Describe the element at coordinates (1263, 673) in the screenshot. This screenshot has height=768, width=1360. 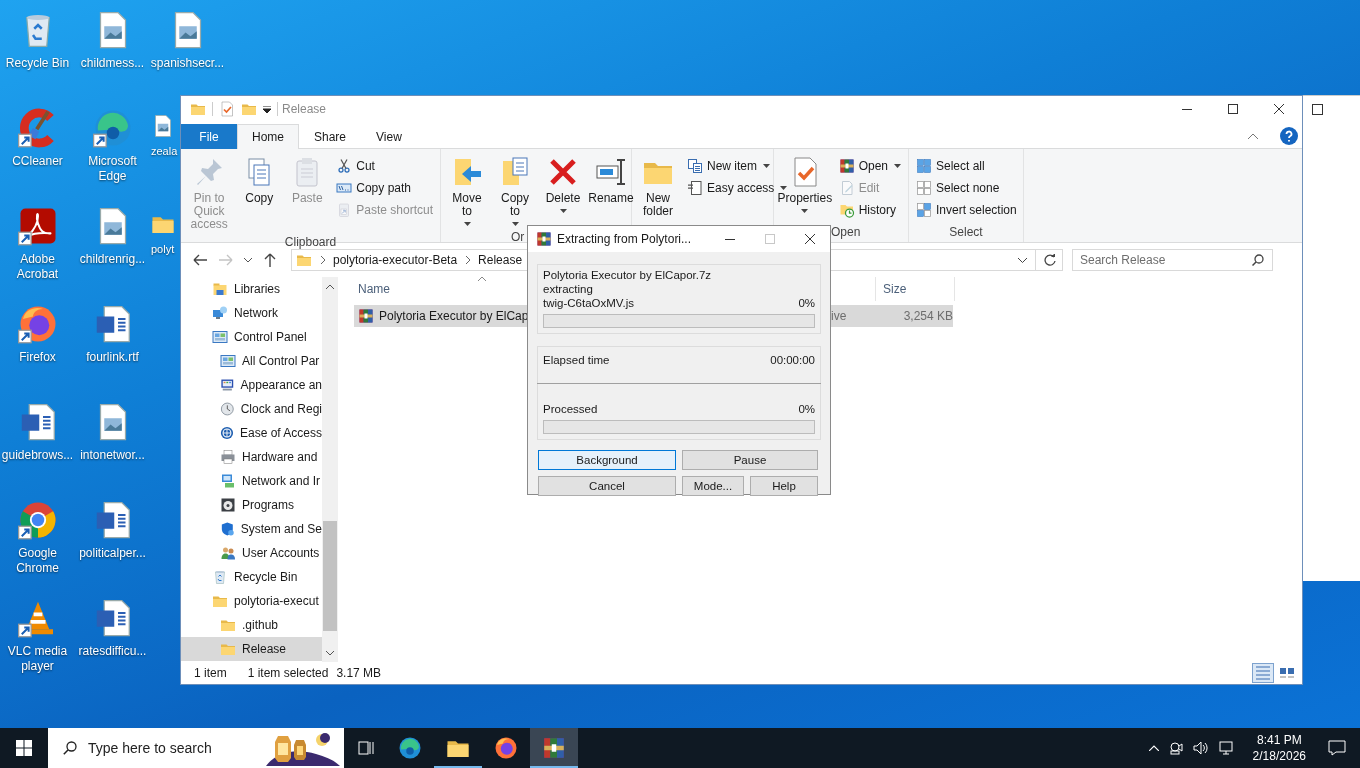
I see `details-view-icon` at that location.